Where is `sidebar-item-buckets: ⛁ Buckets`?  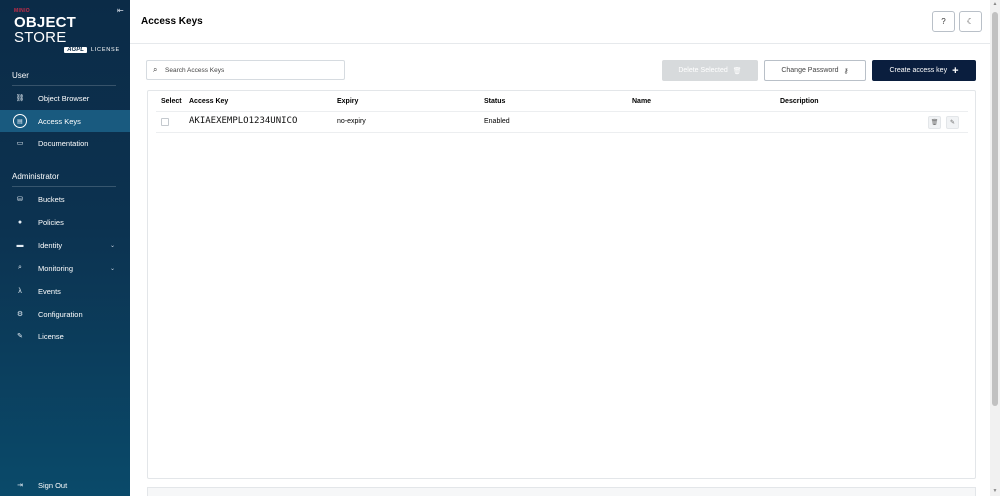
sidebar-item-buckets: ⛁ Buckets is located at coordinates (65, 199).